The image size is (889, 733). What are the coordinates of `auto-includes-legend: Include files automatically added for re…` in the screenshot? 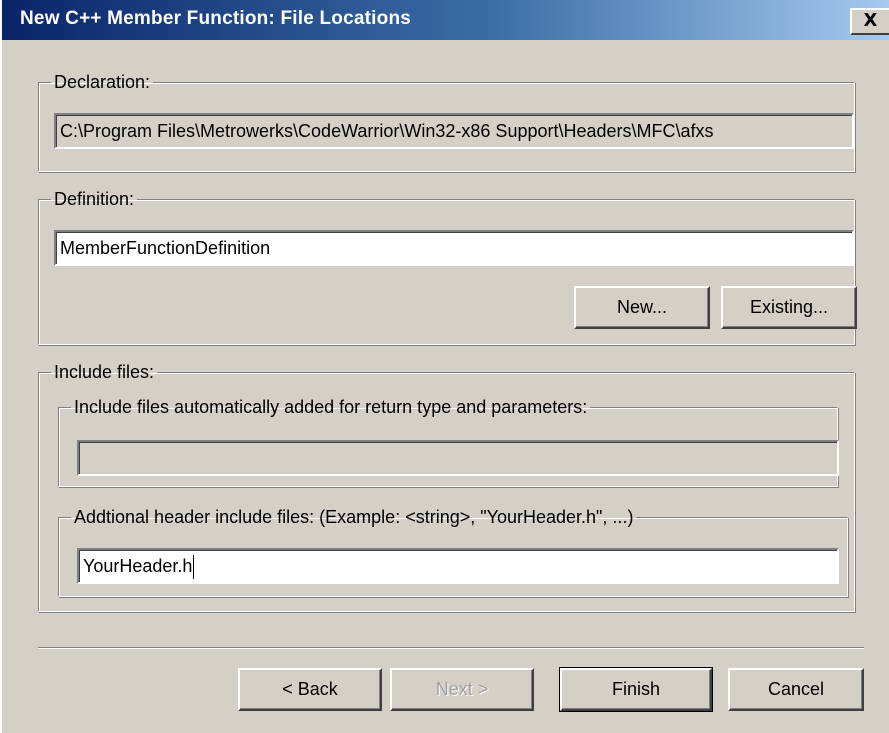 It's located at (331, 407).